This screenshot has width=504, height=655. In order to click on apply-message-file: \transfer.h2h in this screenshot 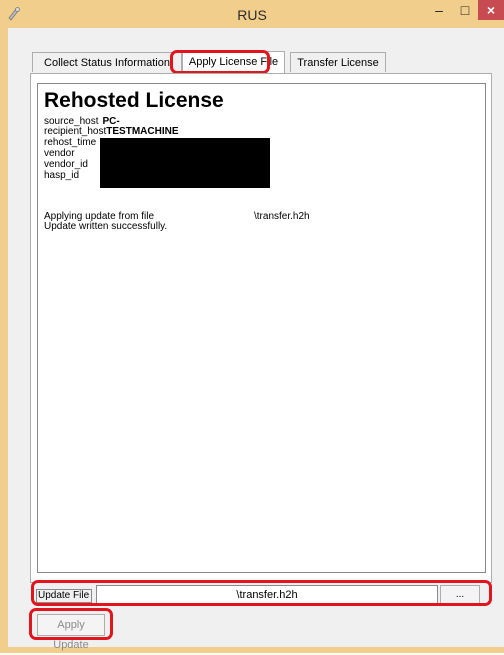, I will do `click(282, 216)`.